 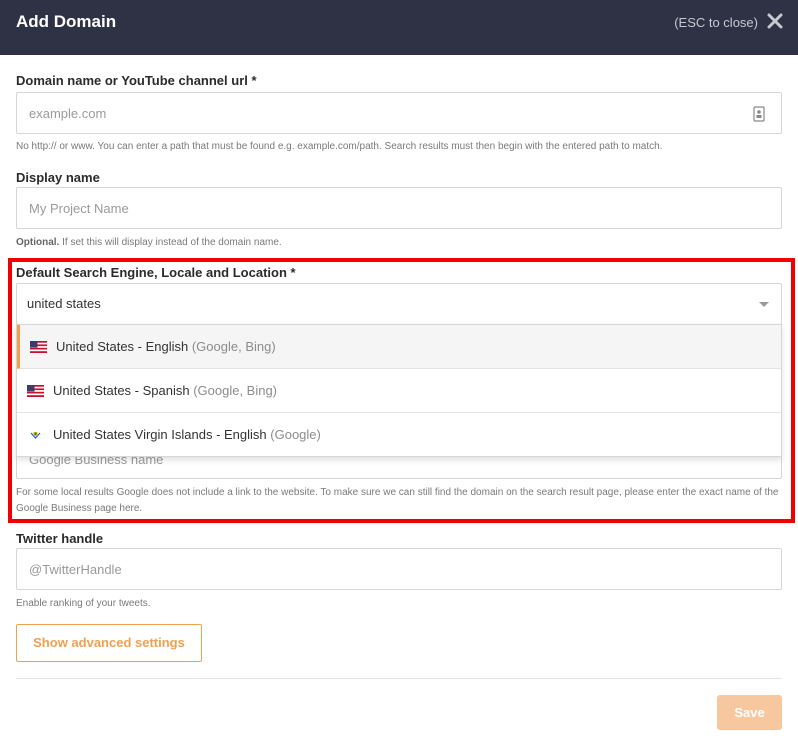 What do you see at coordinates (749, 712) in the screenshot?
I see `save-button: Save` at bounding box center [749, 712].